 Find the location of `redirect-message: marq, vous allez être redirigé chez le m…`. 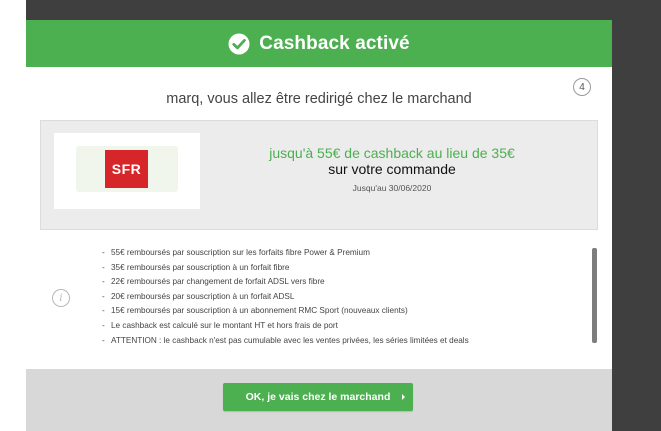

redirect-message: marq, vous allez être redirigé chez le m… is located at coordinates (319, 99).